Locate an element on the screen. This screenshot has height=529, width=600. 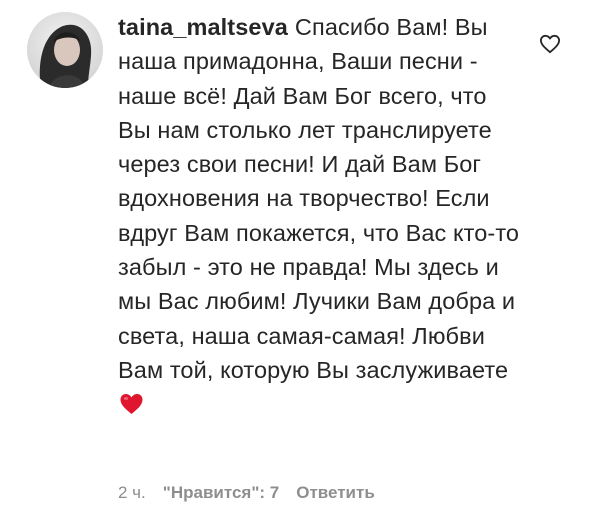
avatar-photo is located at coordinates (65, 50).